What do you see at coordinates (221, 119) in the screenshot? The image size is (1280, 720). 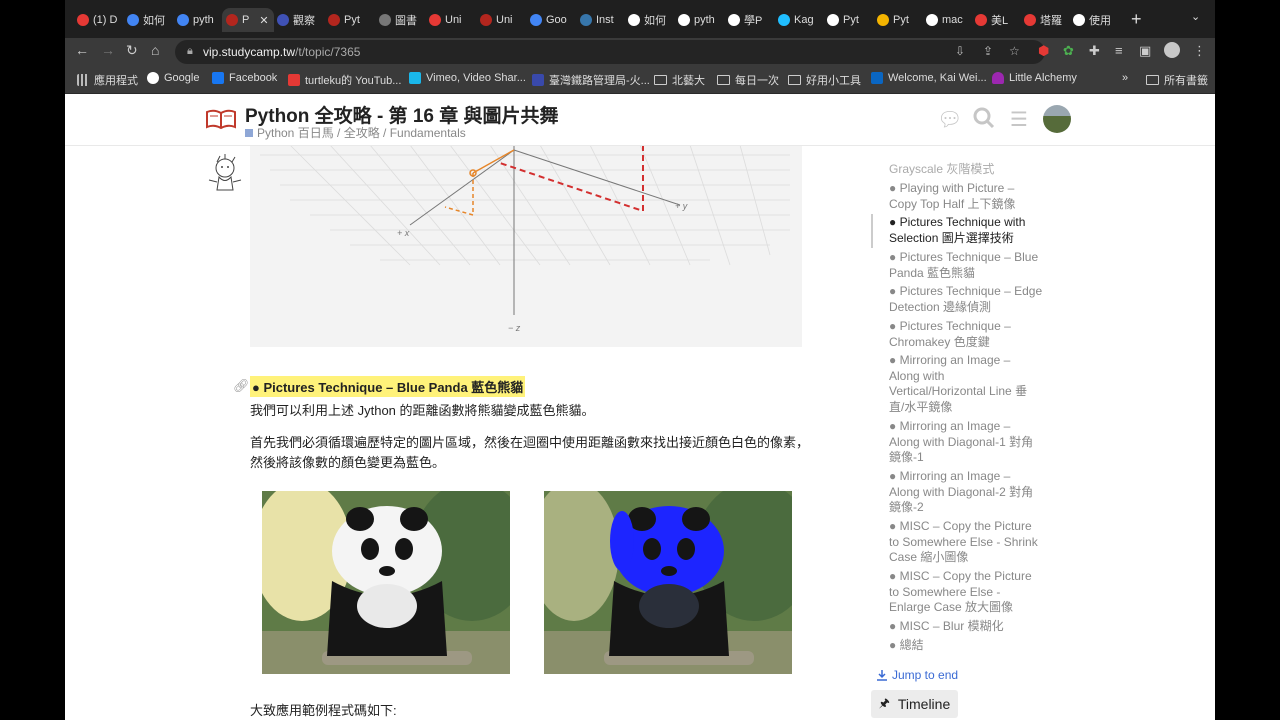 I see `open-book-icon` at bounding box center [221, 119].